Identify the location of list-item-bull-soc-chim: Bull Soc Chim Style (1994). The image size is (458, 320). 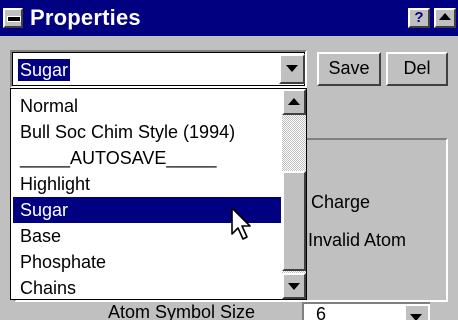
(147, 132).